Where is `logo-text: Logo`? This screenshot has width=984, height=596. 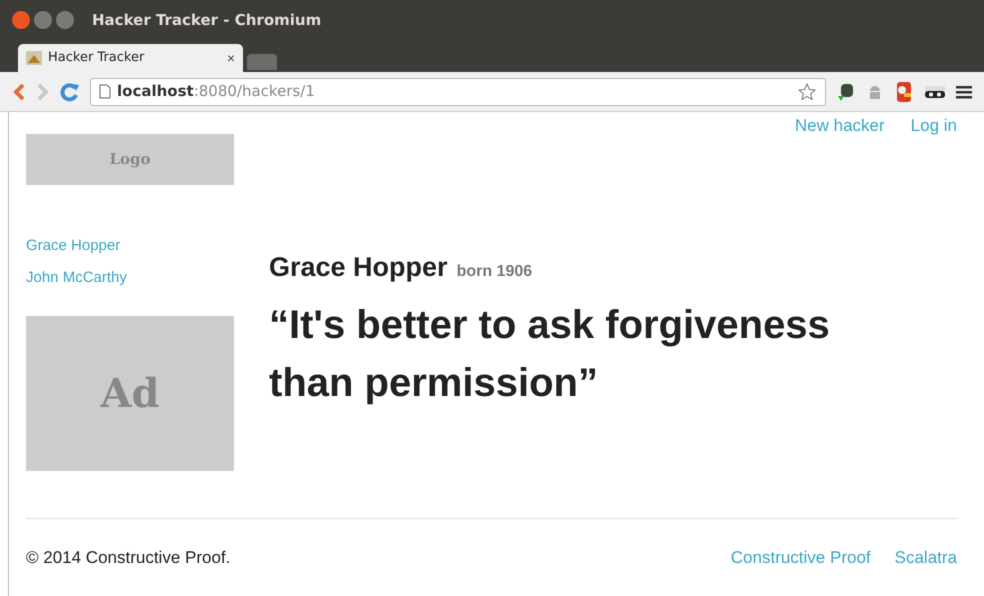
logo-text: Logo is located at coordinates (130, 159).